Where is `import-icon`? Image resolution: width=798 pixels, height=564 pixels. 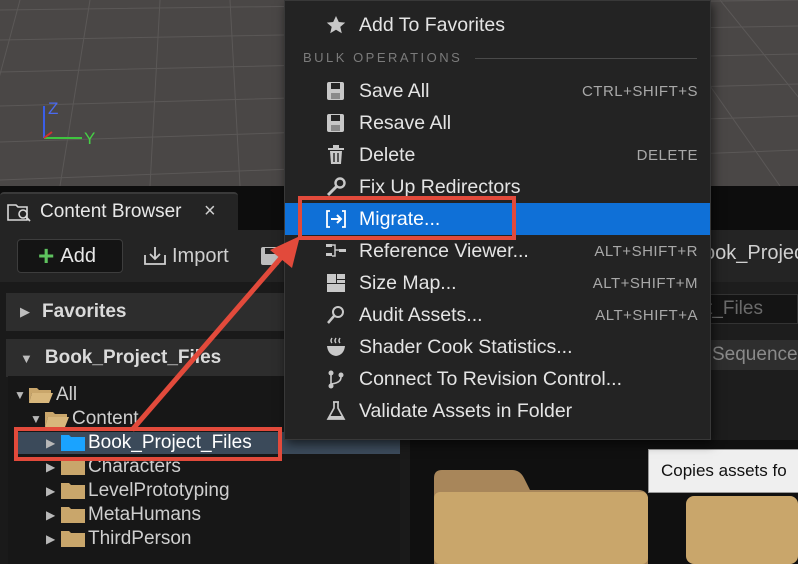
import-icon is located at coordinates (155, 256).